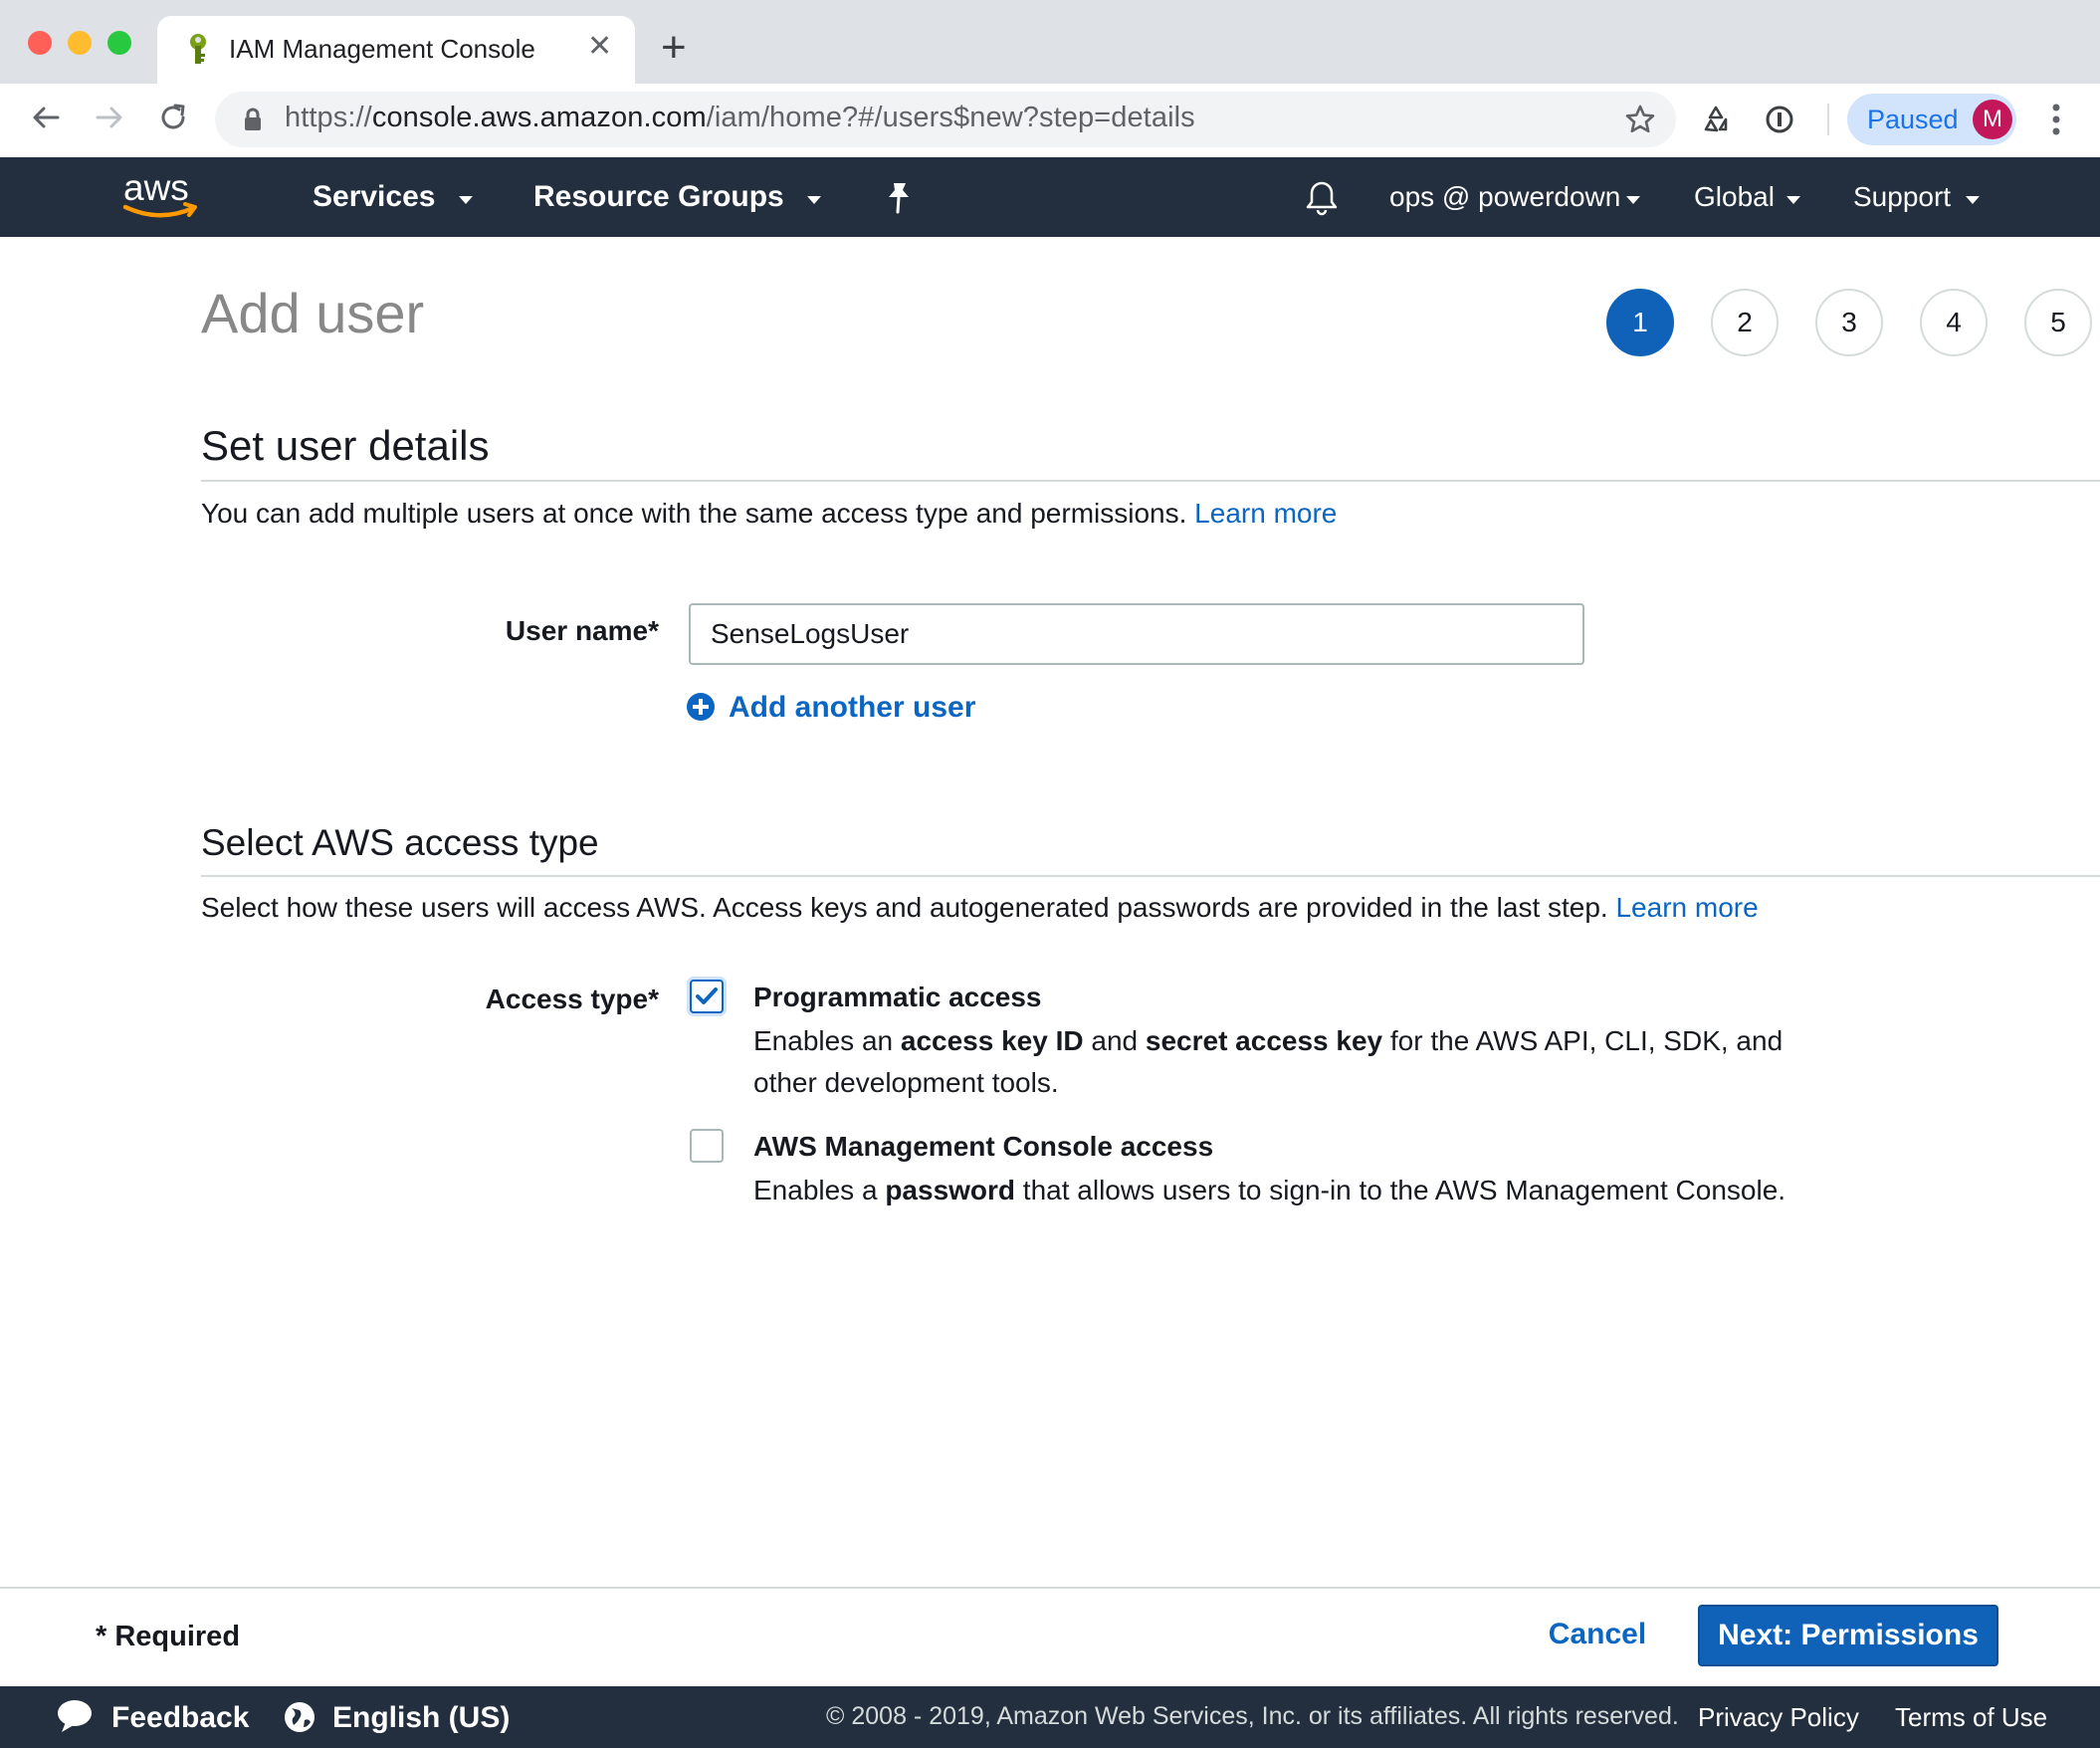 This screenshot has width=2100, height=1748. What do you see at coordinates (1322, 198) in the screenshot?
I see `bell-icon` at bounding box center [1322, 198].